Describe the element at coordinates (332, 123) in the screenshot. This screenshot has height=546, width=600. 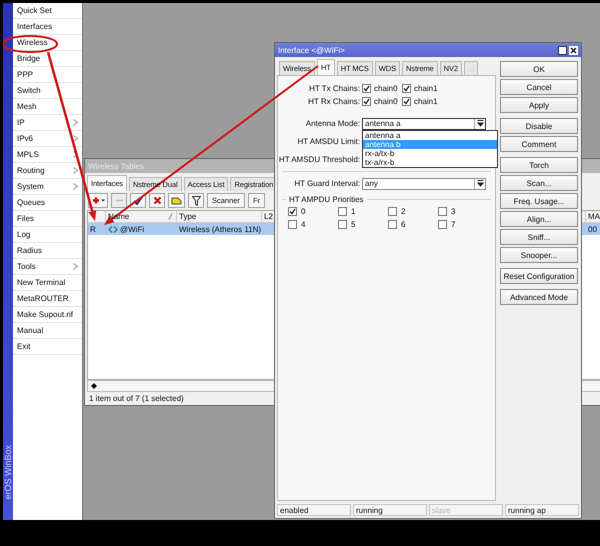
I see `field-label: Antenna Mode:` at that location.